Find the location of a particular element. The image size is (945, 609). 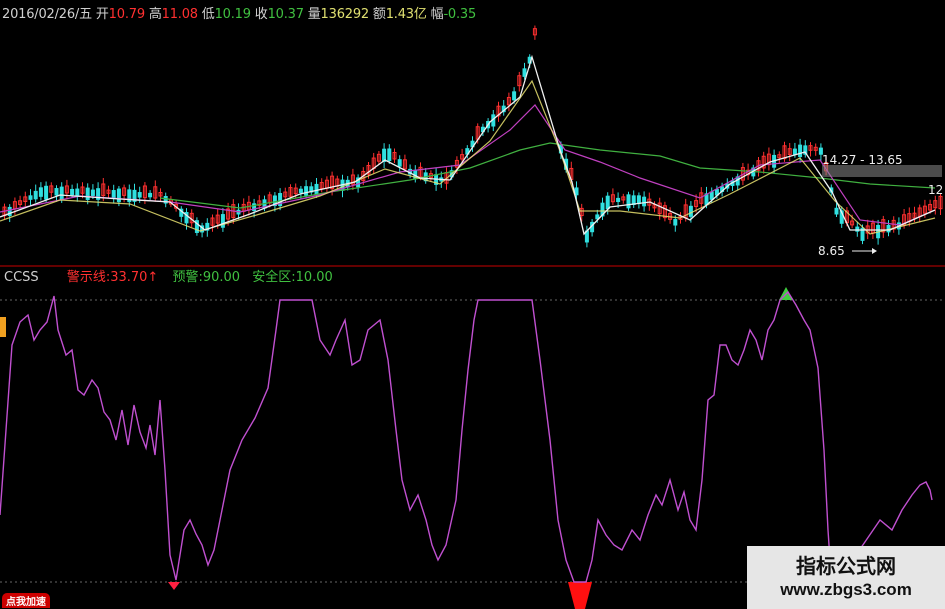

low-label: 低 is located at coordinates (208, 14).